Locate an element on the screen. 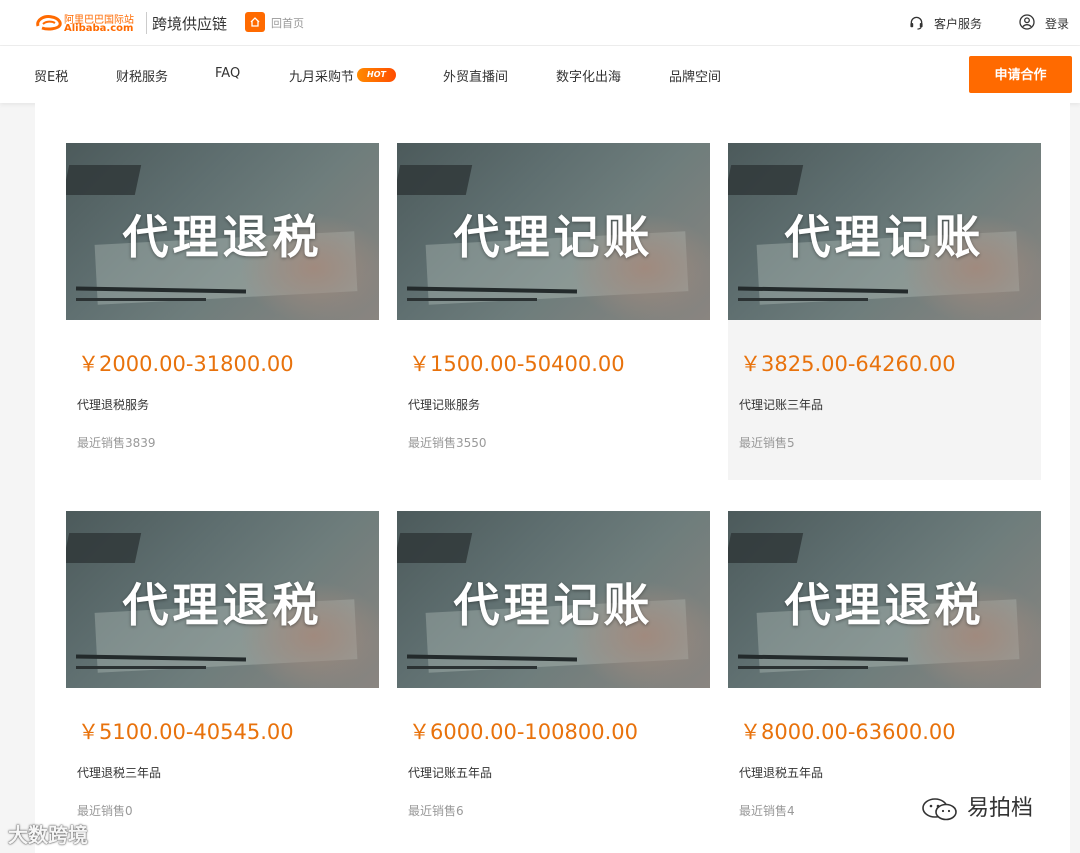  product-card: 代理记账 ￥3825.00-64260.00 代理记账三年品 最近销售5 is located at coordinates (884, 311).